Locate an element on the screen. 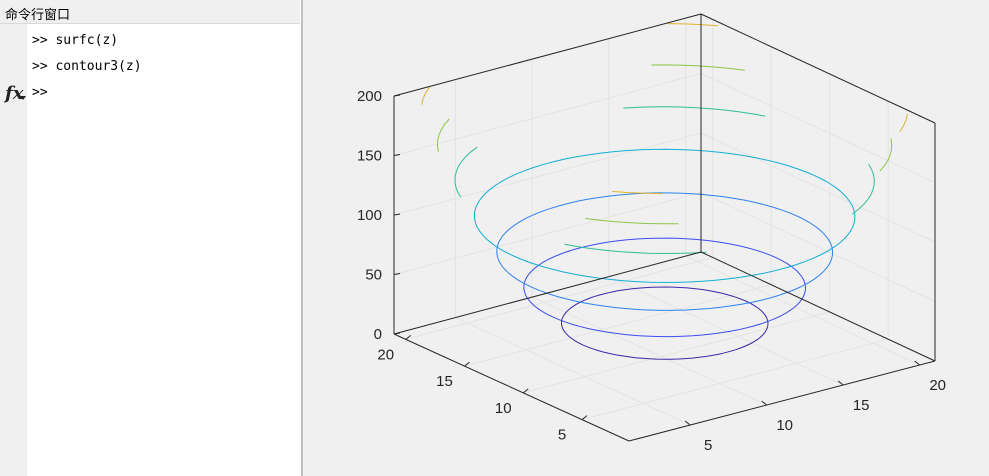 This screenshot has width=989, height=476. command-text: surfc(z) is located at coordinates (87, 40).